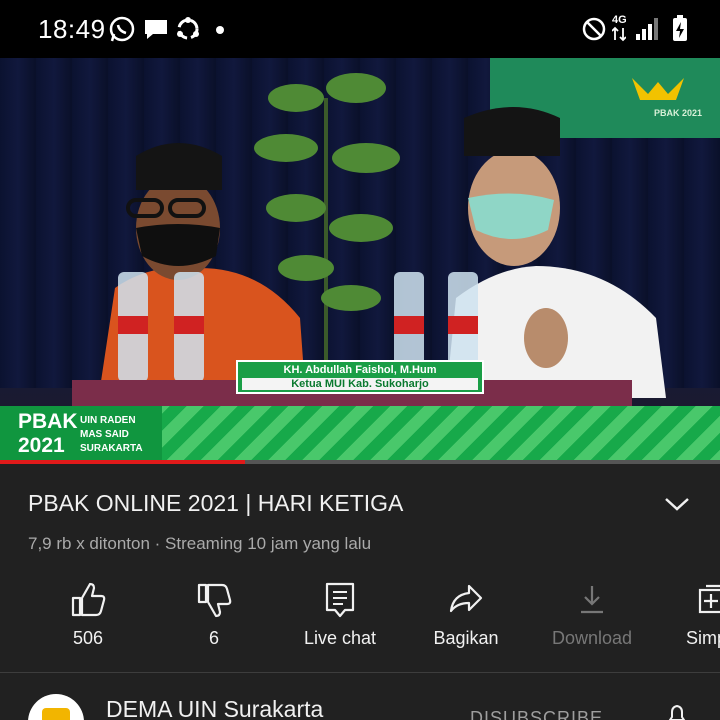 The image size is (720, 720). What do you see at coordinates (340, 638) in the screenshot?
I see `live-chat-label: Live chat` at bounding box center [340, 638].